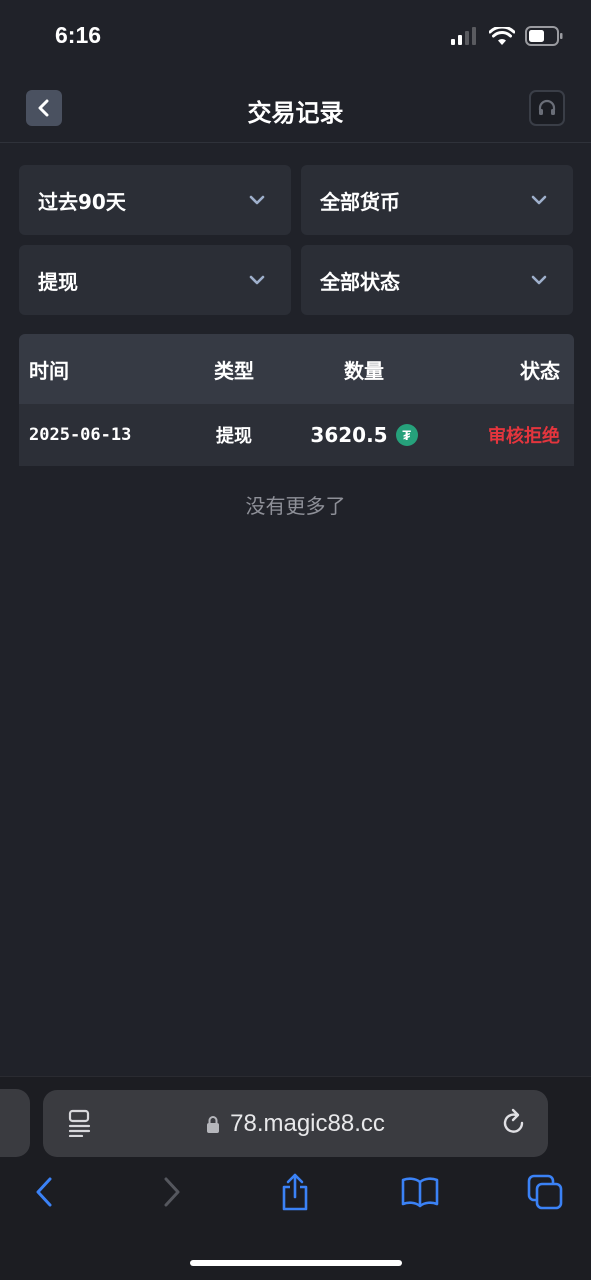 The image size is (591, 1280). I want to click on share-icon, so click(295, 1192).